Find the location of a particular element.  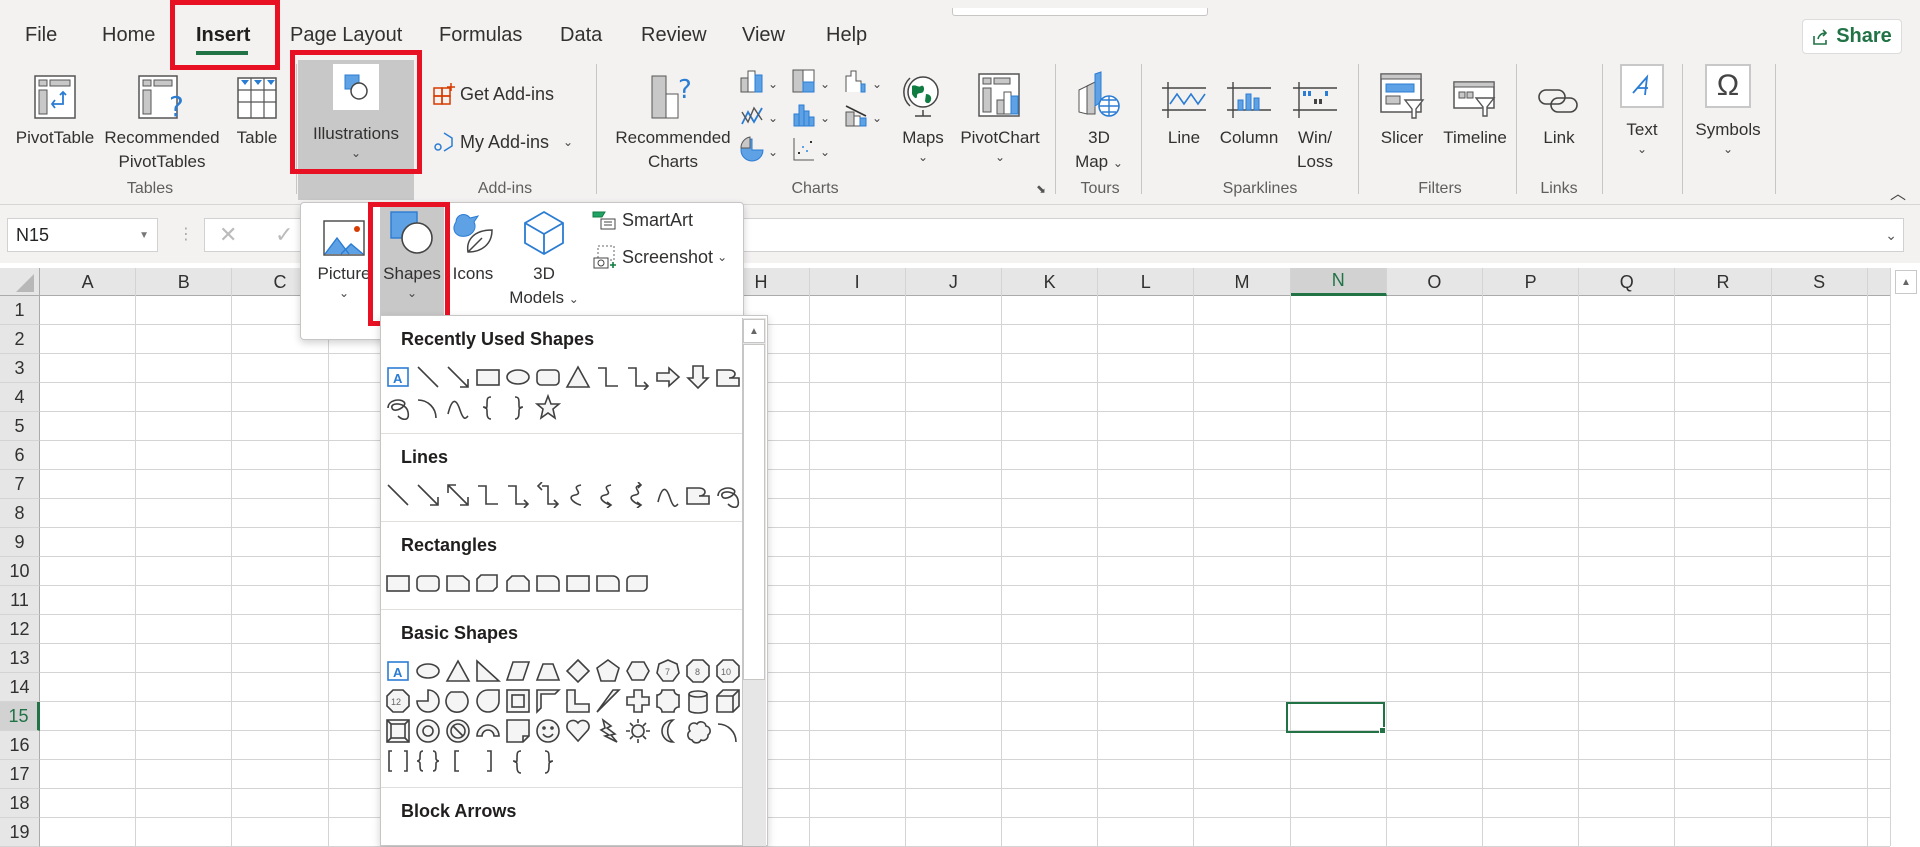

shape-dec-icon: 10 is located at coordinates (728, 671).